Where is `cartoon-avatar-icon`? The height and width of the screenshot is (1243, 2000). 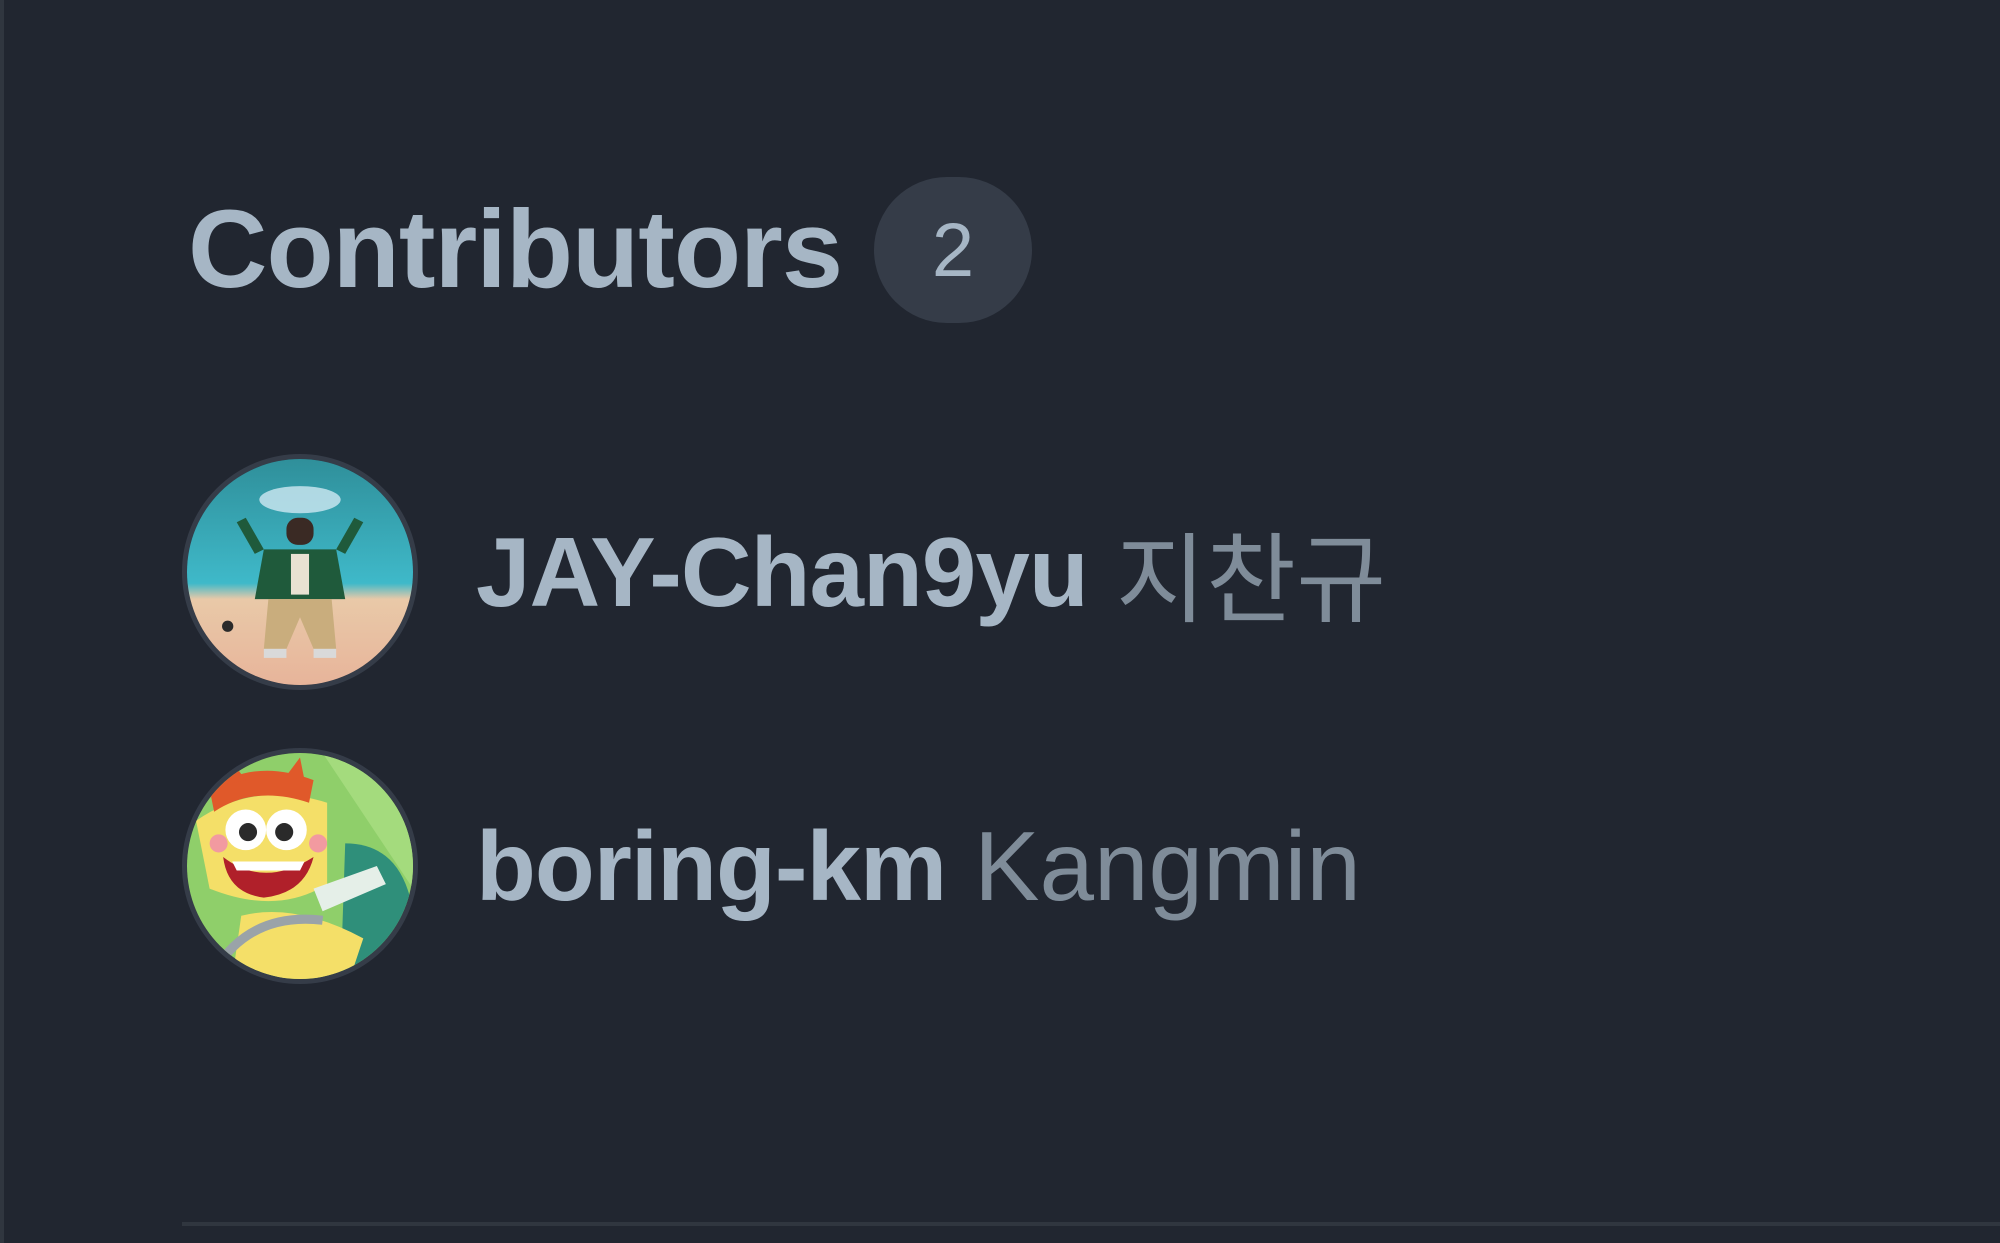 cartoon-avatar-icon is located at coordinates (300, 866).